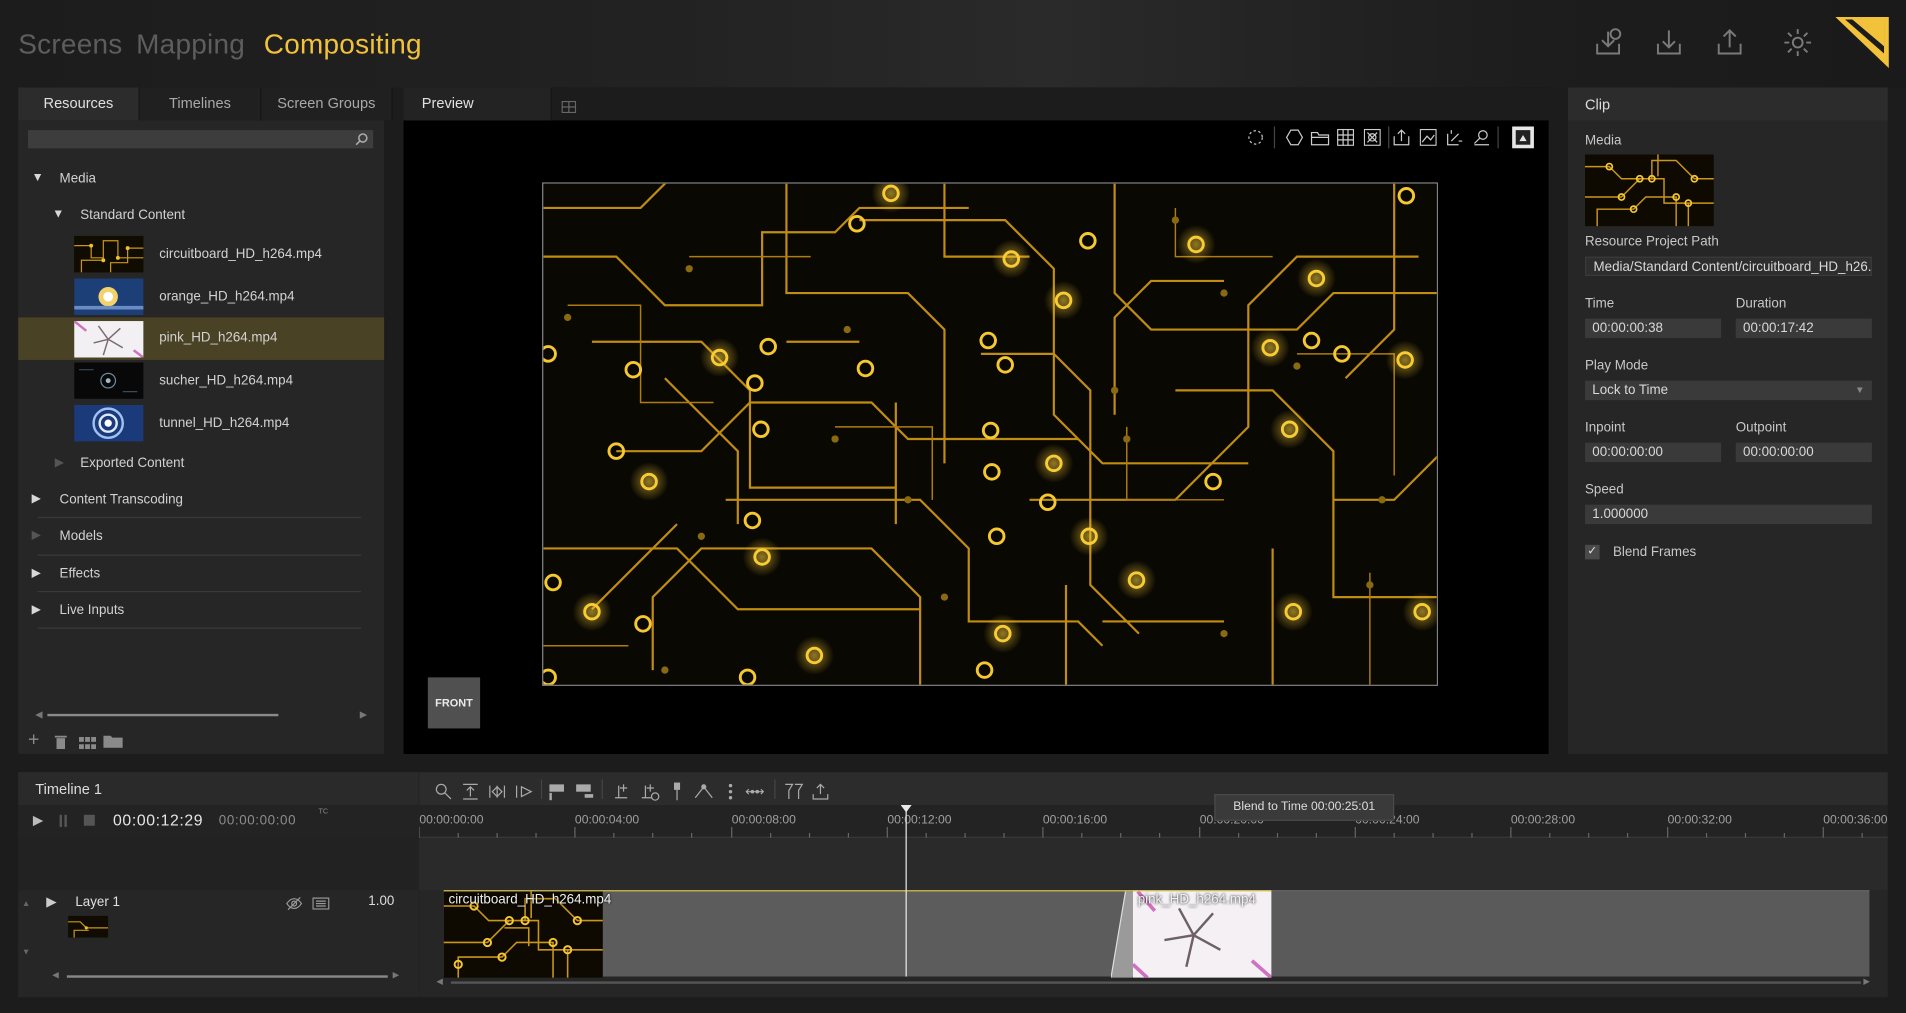  What do you see at coordinates (36, 609) in the screenshot?
I see `expand-live-inputs-triangle: ▶` at bounding box center [36, 609].